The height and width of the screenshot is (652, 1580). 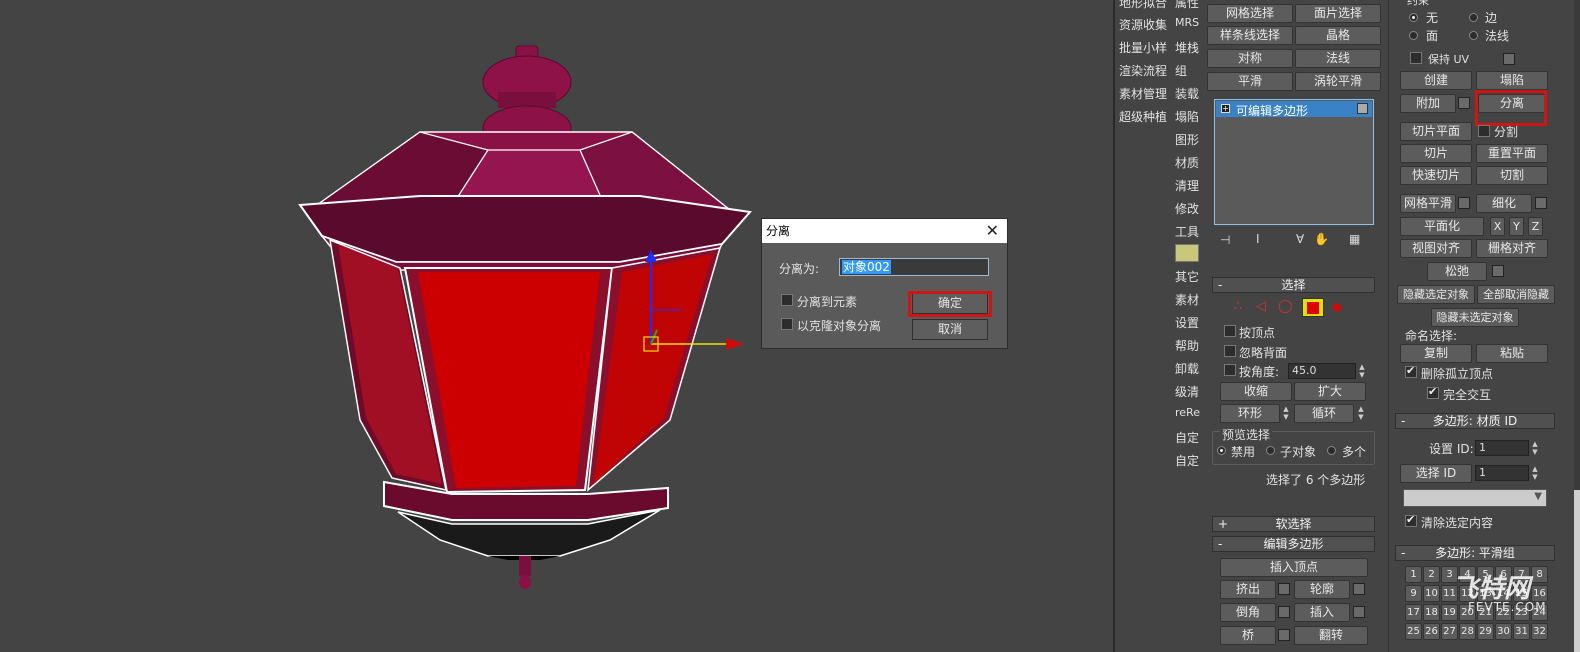 What do you see at coordinates (1300, 239) in the screenshot?
I see `make-unique-icon: ∀` at bounding box center [1300, 239].